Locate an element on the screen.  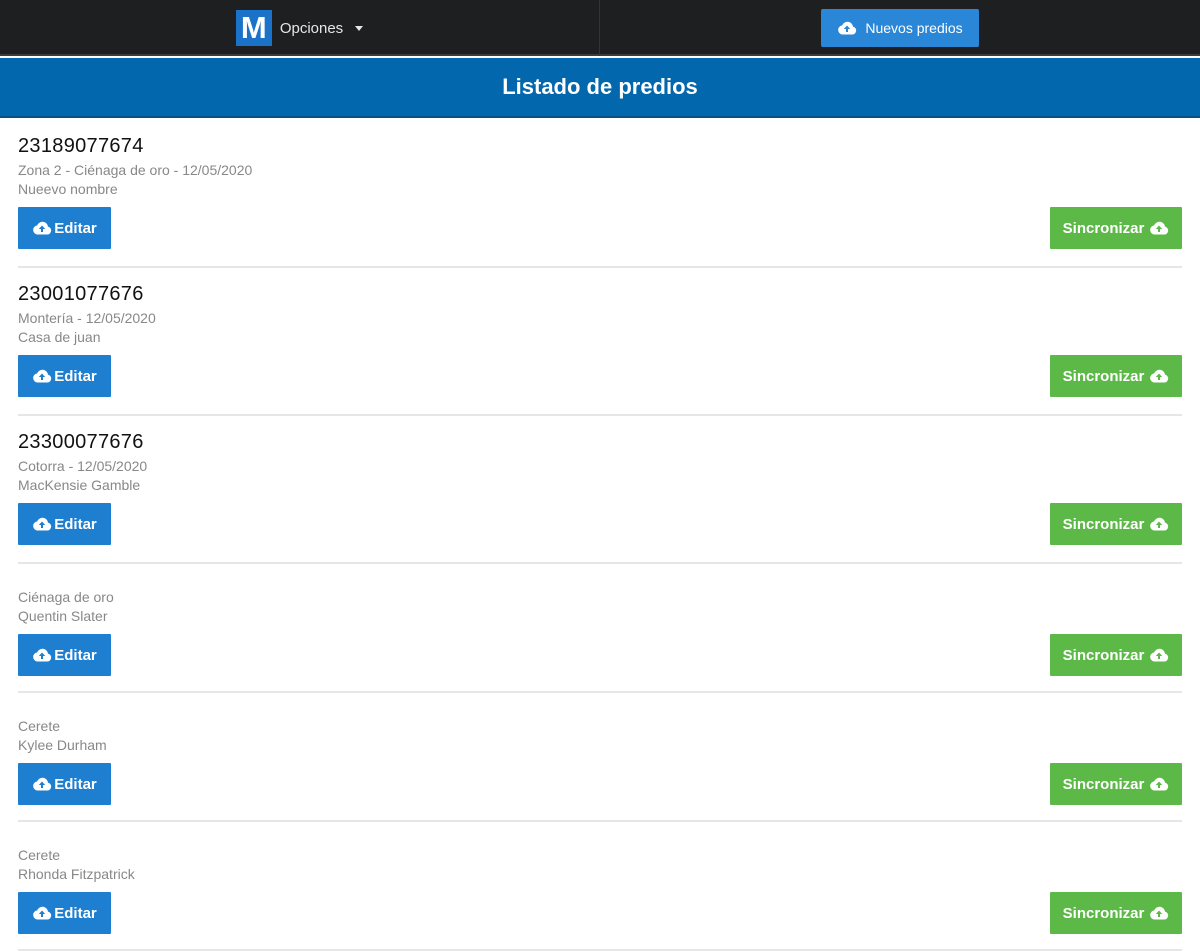
property-code: 23300077676 is located at coordinates (81, 442).